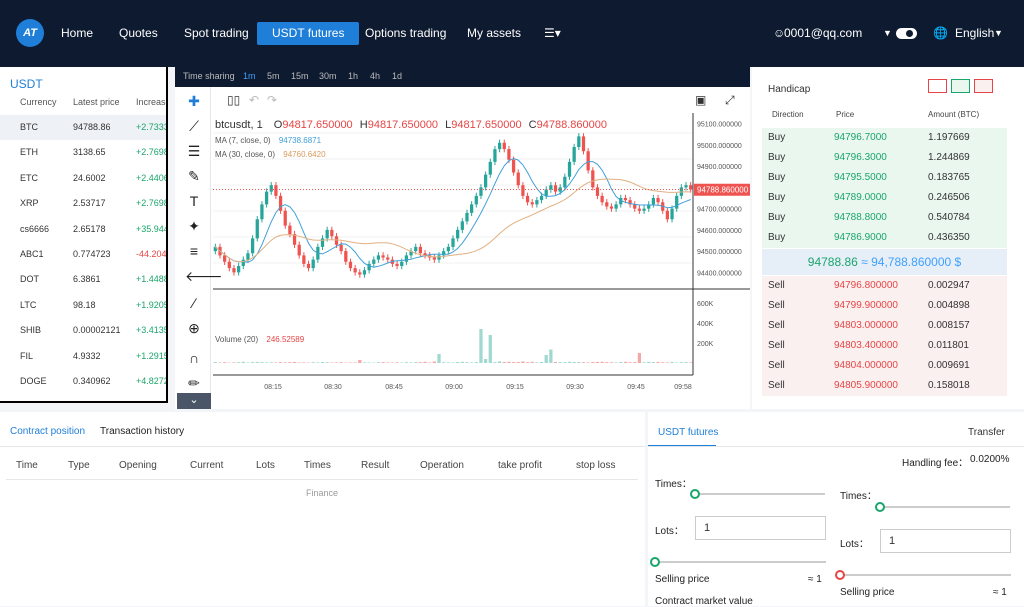  What do you see at coordinates (77, 33) in the screenshot?
I see `nav-home: Home` at bounding box center [77, 33].